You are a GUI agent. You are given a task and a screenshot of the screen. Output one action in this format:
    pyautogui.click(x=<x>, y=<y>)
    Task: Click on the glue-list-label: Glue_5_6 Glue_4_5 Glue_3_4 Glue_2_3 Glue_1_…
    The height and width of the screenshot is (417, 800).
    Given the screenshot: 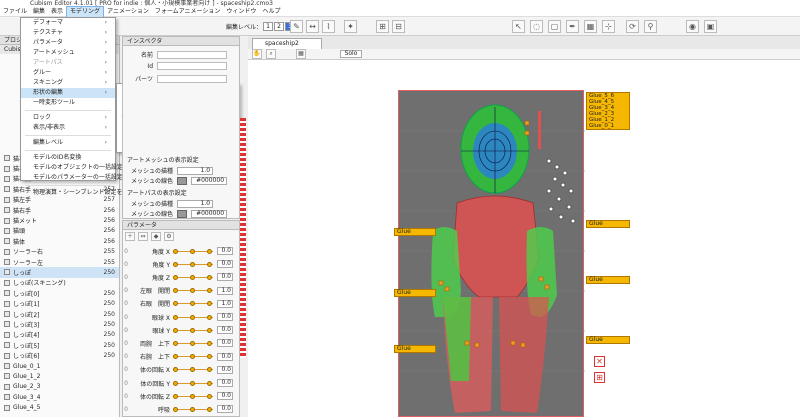 What is the action you would take?
    pyautogui.click(x=608, y=111)
    